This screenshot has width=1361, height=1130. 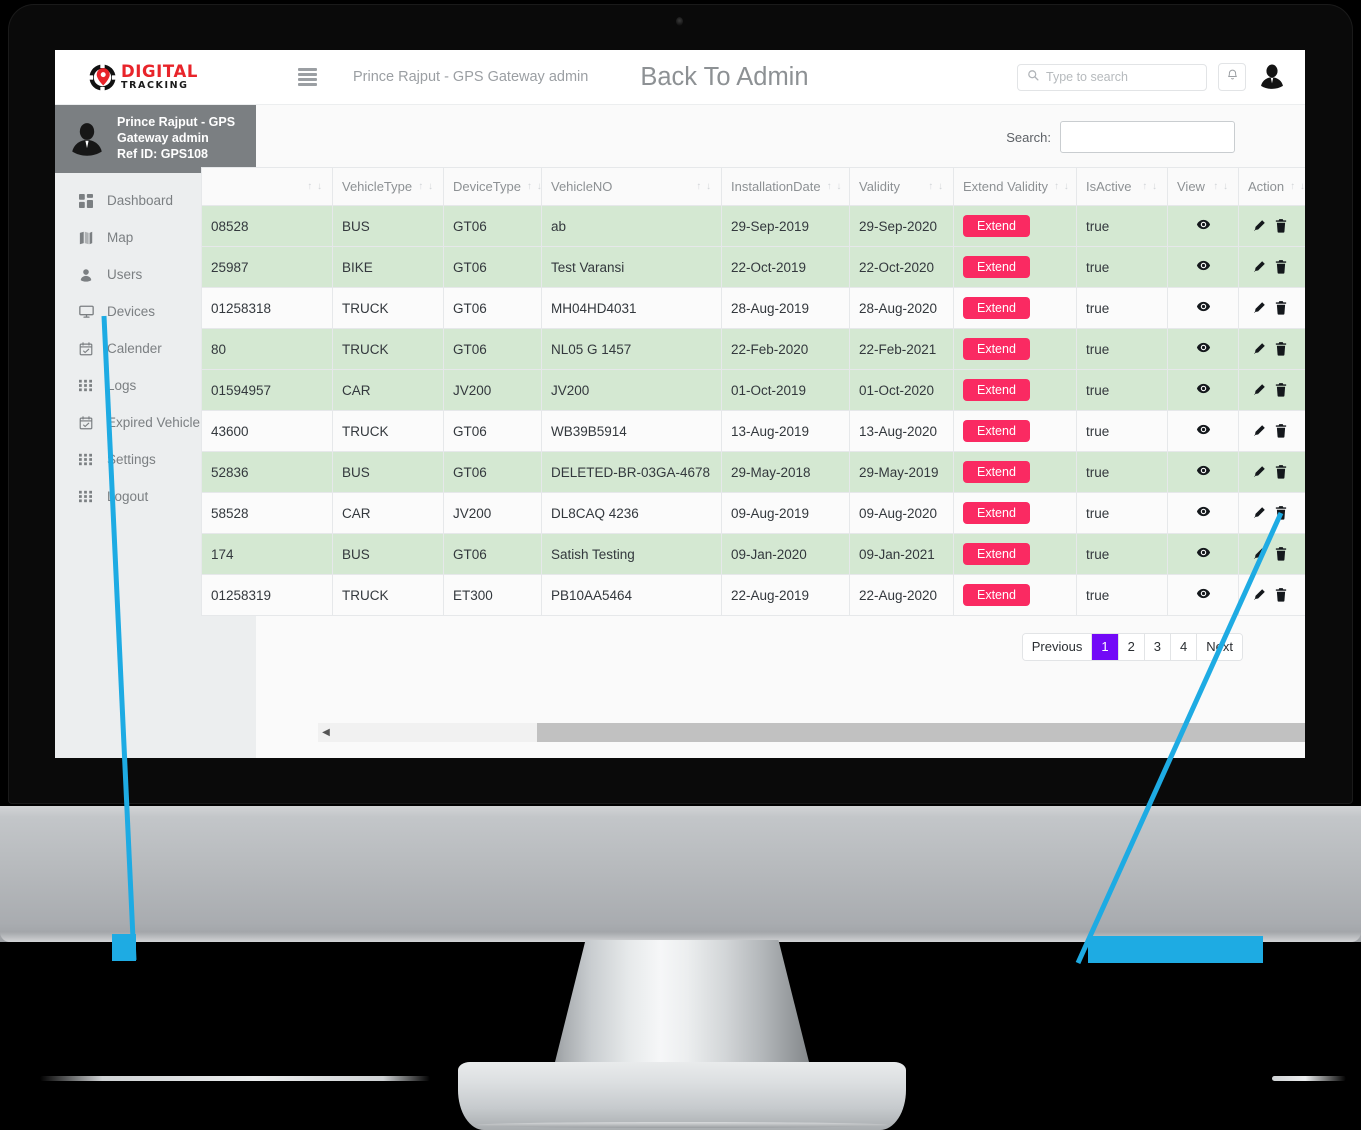 I want to click on cell-device-type: JV200, so click(x=492, y=513).